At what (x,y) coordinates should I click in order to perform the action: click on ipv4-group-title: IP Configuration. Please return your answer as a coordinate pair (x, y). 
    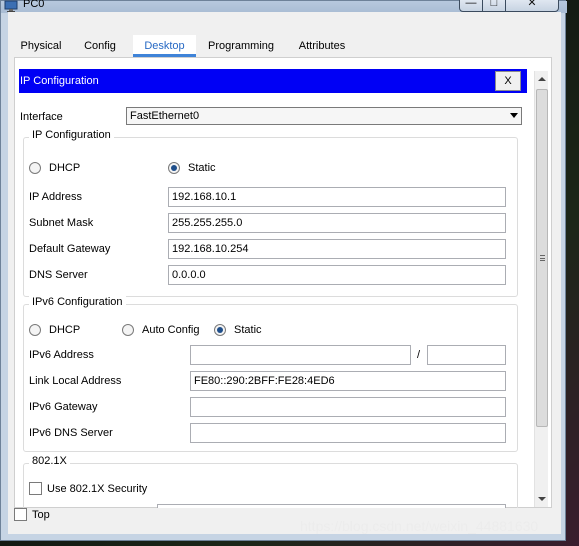
    Looking at the image, I should click on (71, 135).